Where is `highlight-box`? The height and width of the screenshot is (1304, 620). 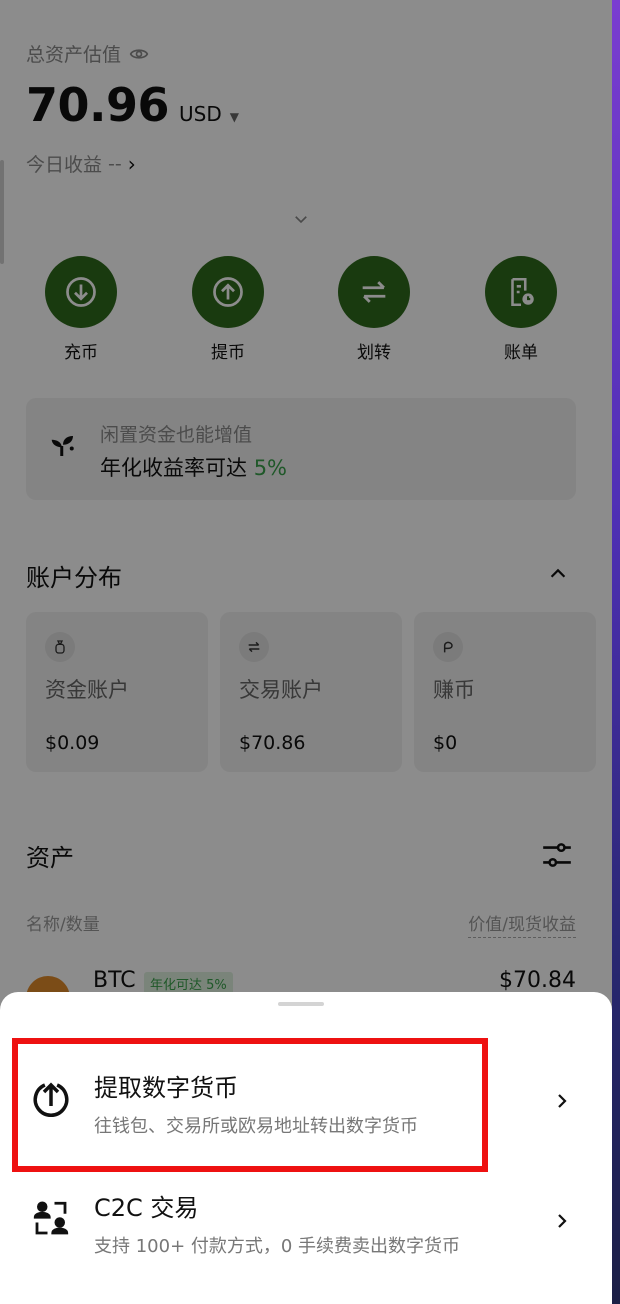
highlight-box is located at coordinates (250, 1105).